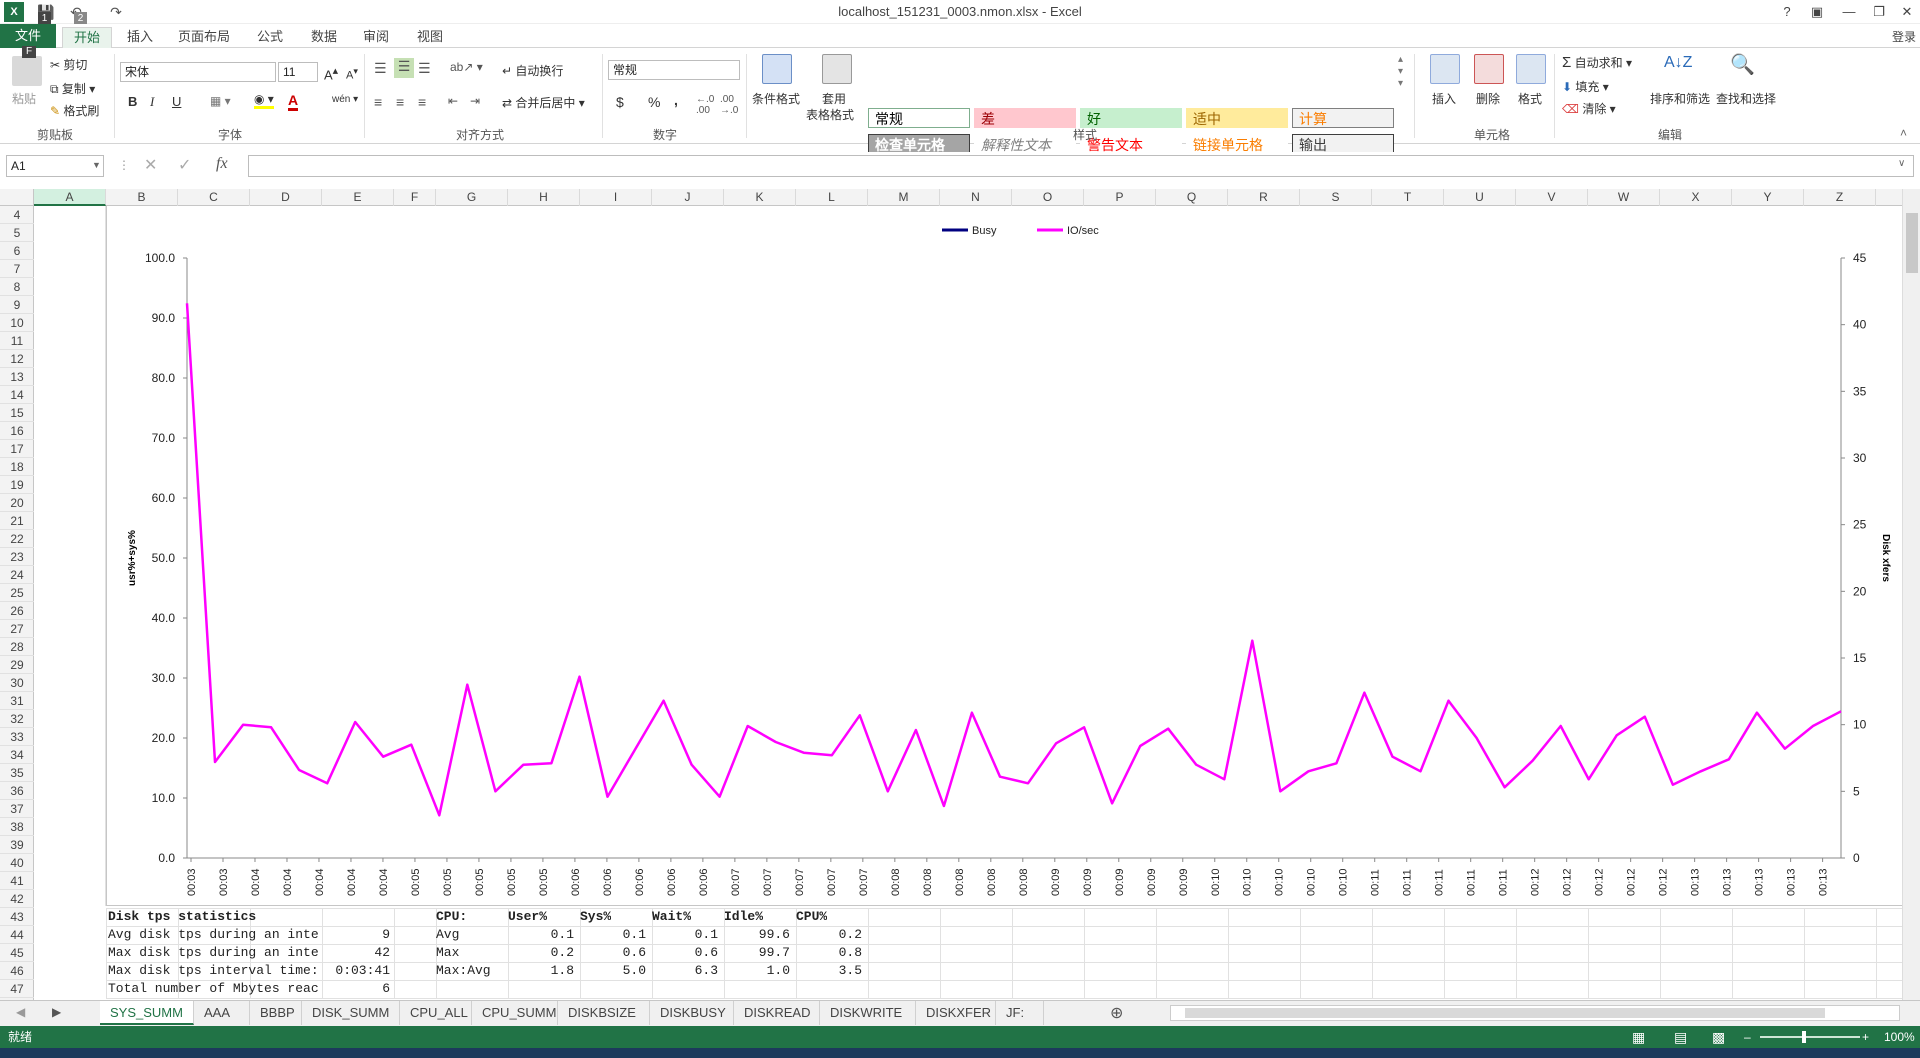 Image resolution: width=1920 pixels, height=1058 pixels. I want to click on table-row-value, so click(356, 917).